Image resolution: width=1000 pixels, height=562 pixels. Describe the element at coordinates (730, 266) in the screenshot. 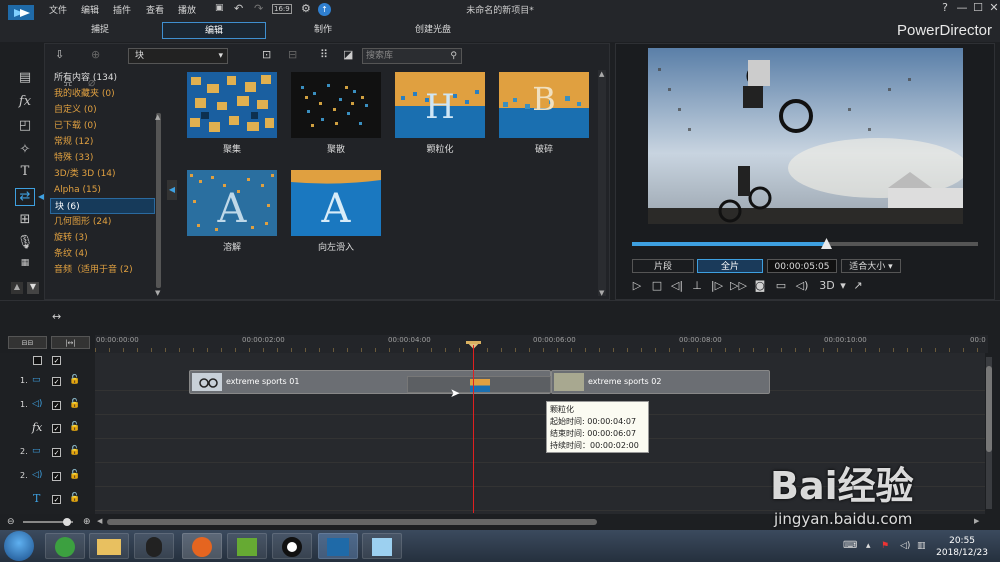

I see `movie-mode-button: 全片` at that location.